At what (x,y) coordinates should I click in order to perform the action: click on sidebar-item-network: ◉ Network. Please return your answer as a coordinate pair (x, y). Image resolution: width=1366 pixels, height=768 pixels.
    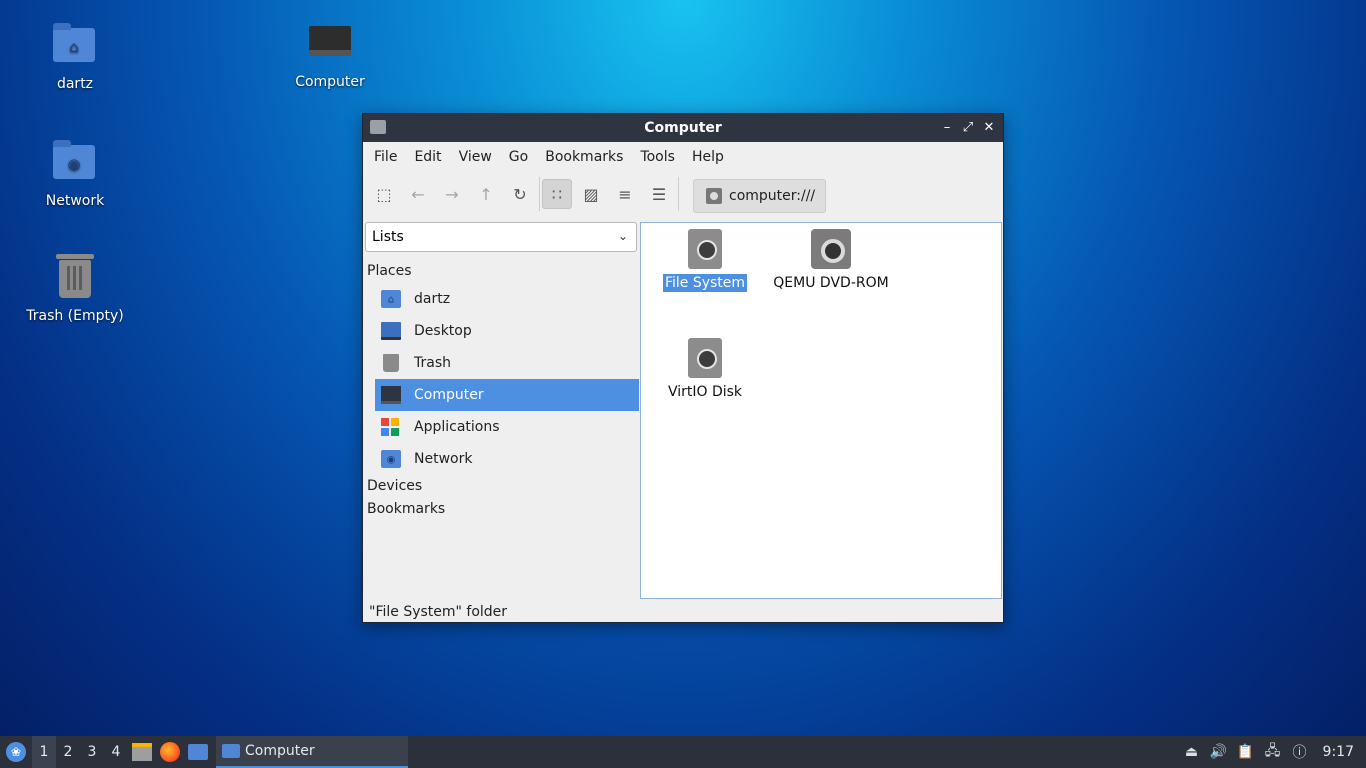
    Looking at the image, I should click on (507, 459).